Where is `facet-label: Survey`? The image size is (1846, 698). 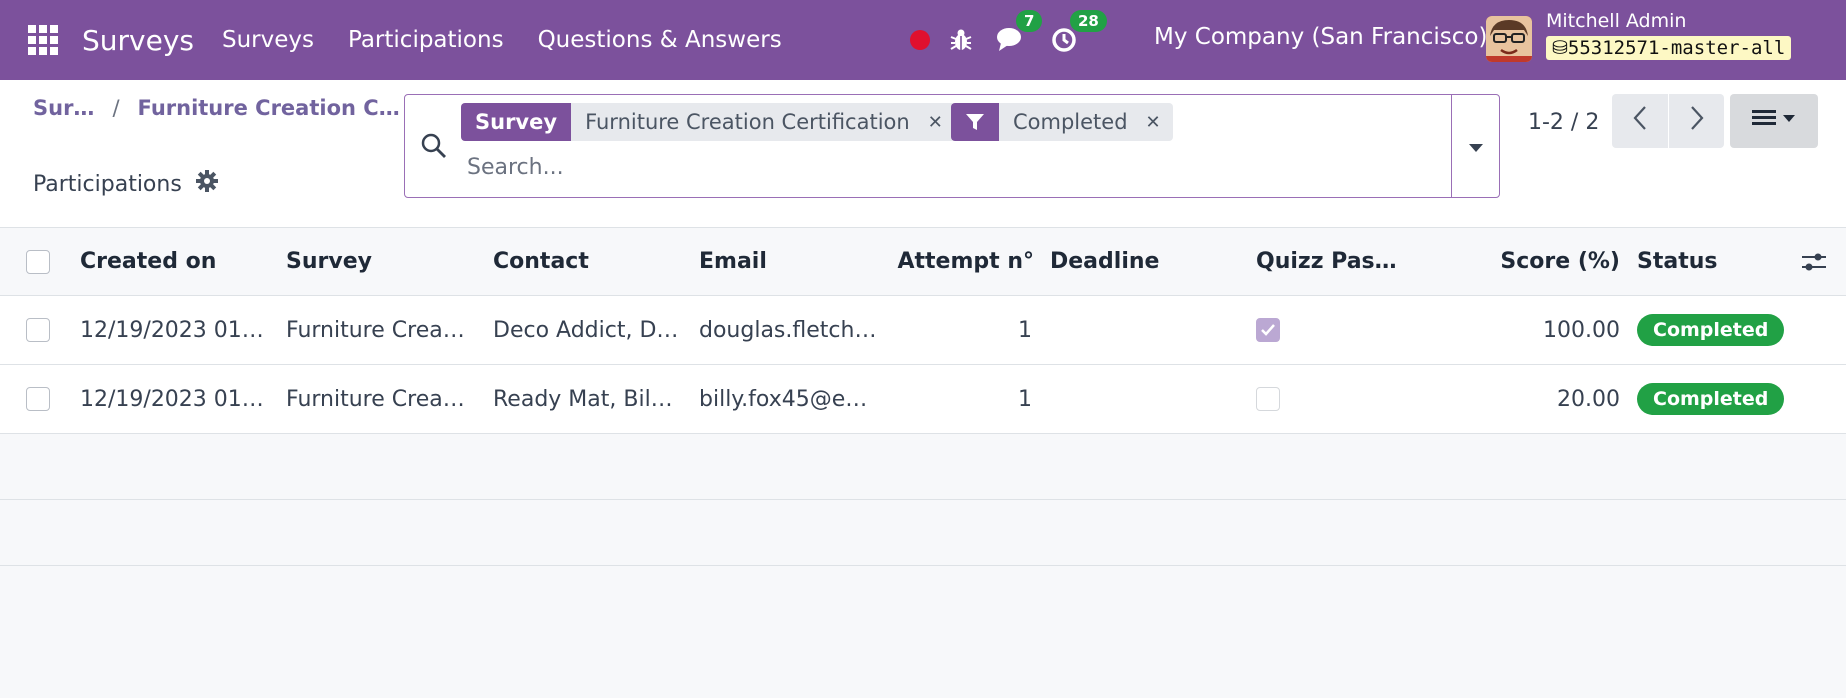 facet-label: Survey is located at coordinates (516, 122).